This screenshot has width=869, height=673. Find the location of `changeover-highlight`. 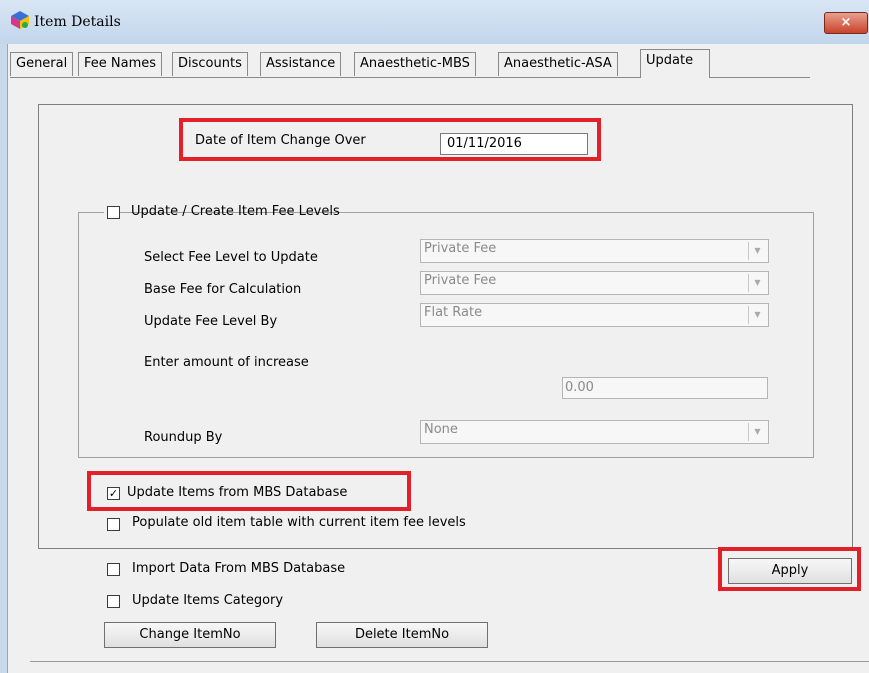

changeover-highlight is located at coordinates (390, 139).